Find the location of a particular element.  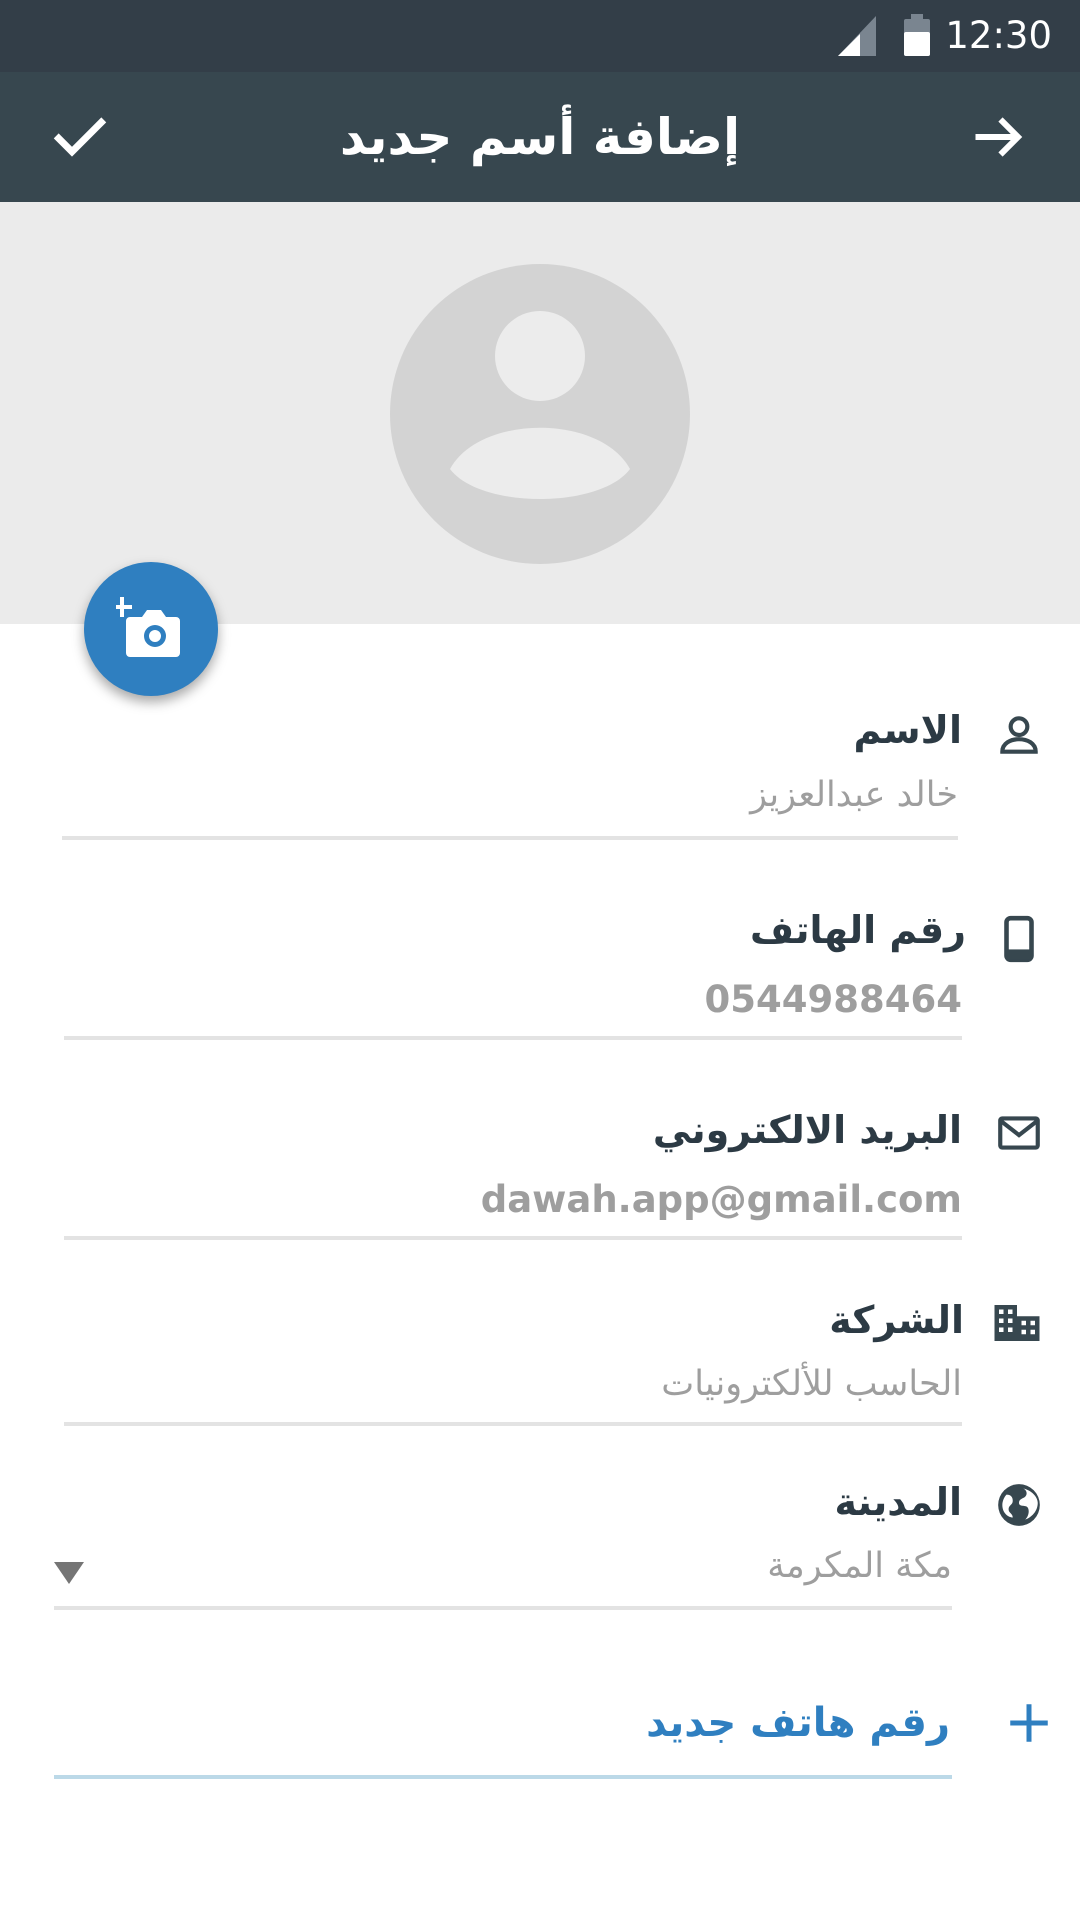

globe-icon is located at coordinates (1019, 1505).